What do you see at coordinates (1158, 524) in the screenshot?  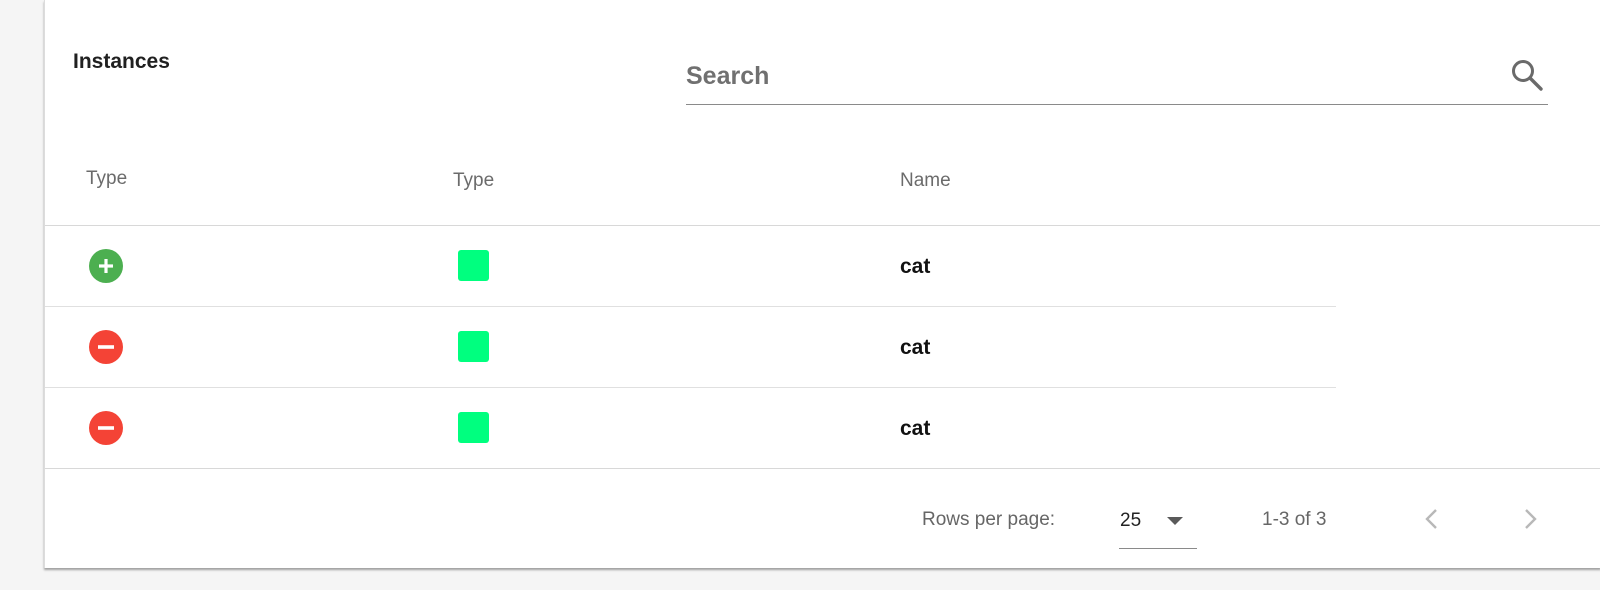 I see `rows-per-page-select: 25` at bounding box center [1158, 524].